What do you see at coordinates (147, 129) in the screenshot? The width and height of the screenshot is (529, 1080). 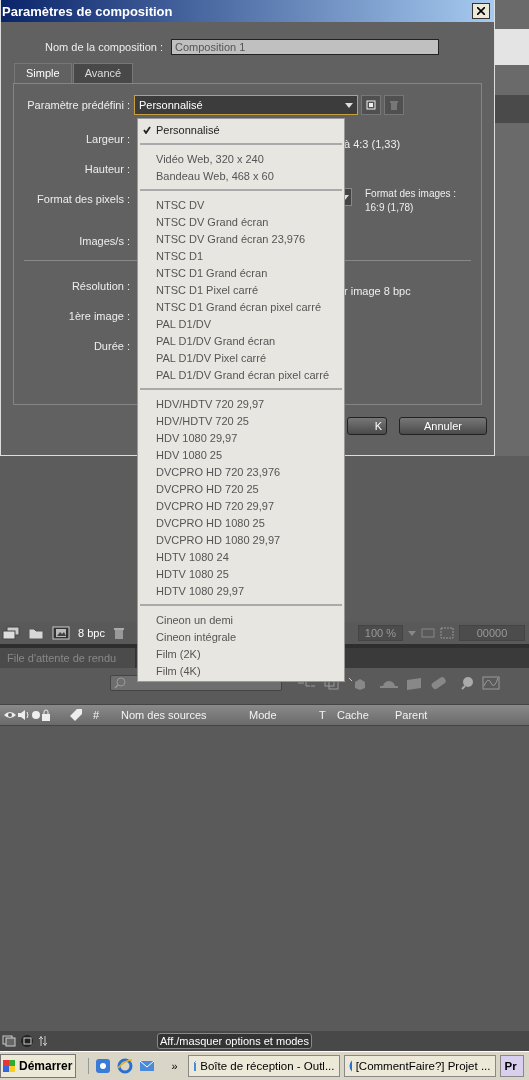 I see `checkmark-icon` at bounding box center [147, 129].